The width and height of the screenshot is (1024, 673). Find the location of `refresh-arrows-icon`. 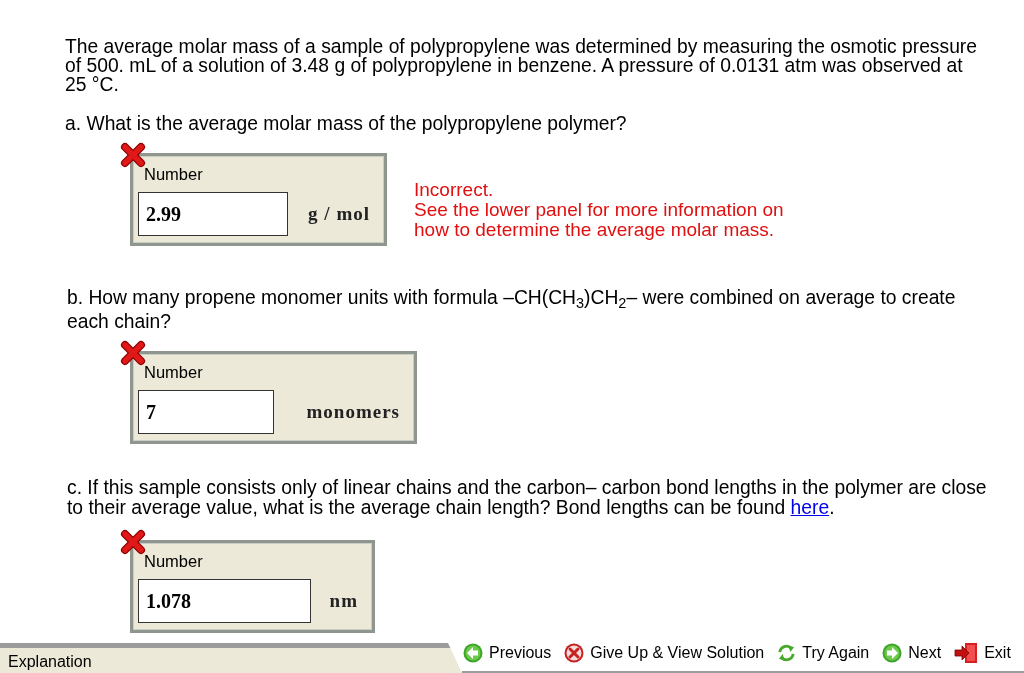

refresh-arrows-icon is located at coordinates (787, 653).